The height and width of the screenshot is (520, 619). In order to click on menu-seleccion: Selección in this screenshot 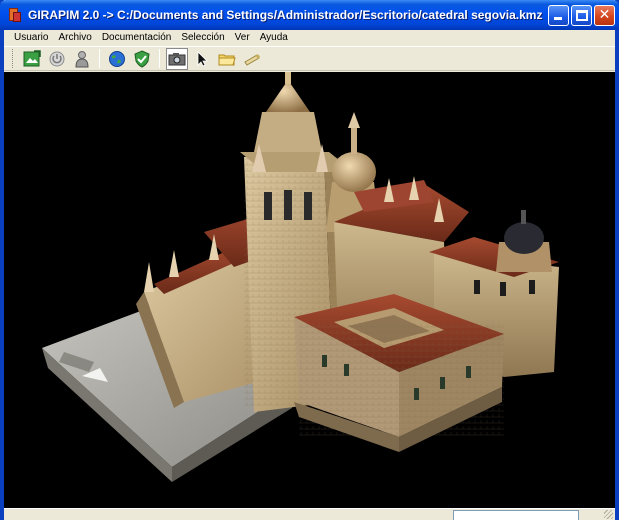, I will do `click(202, 37)`.